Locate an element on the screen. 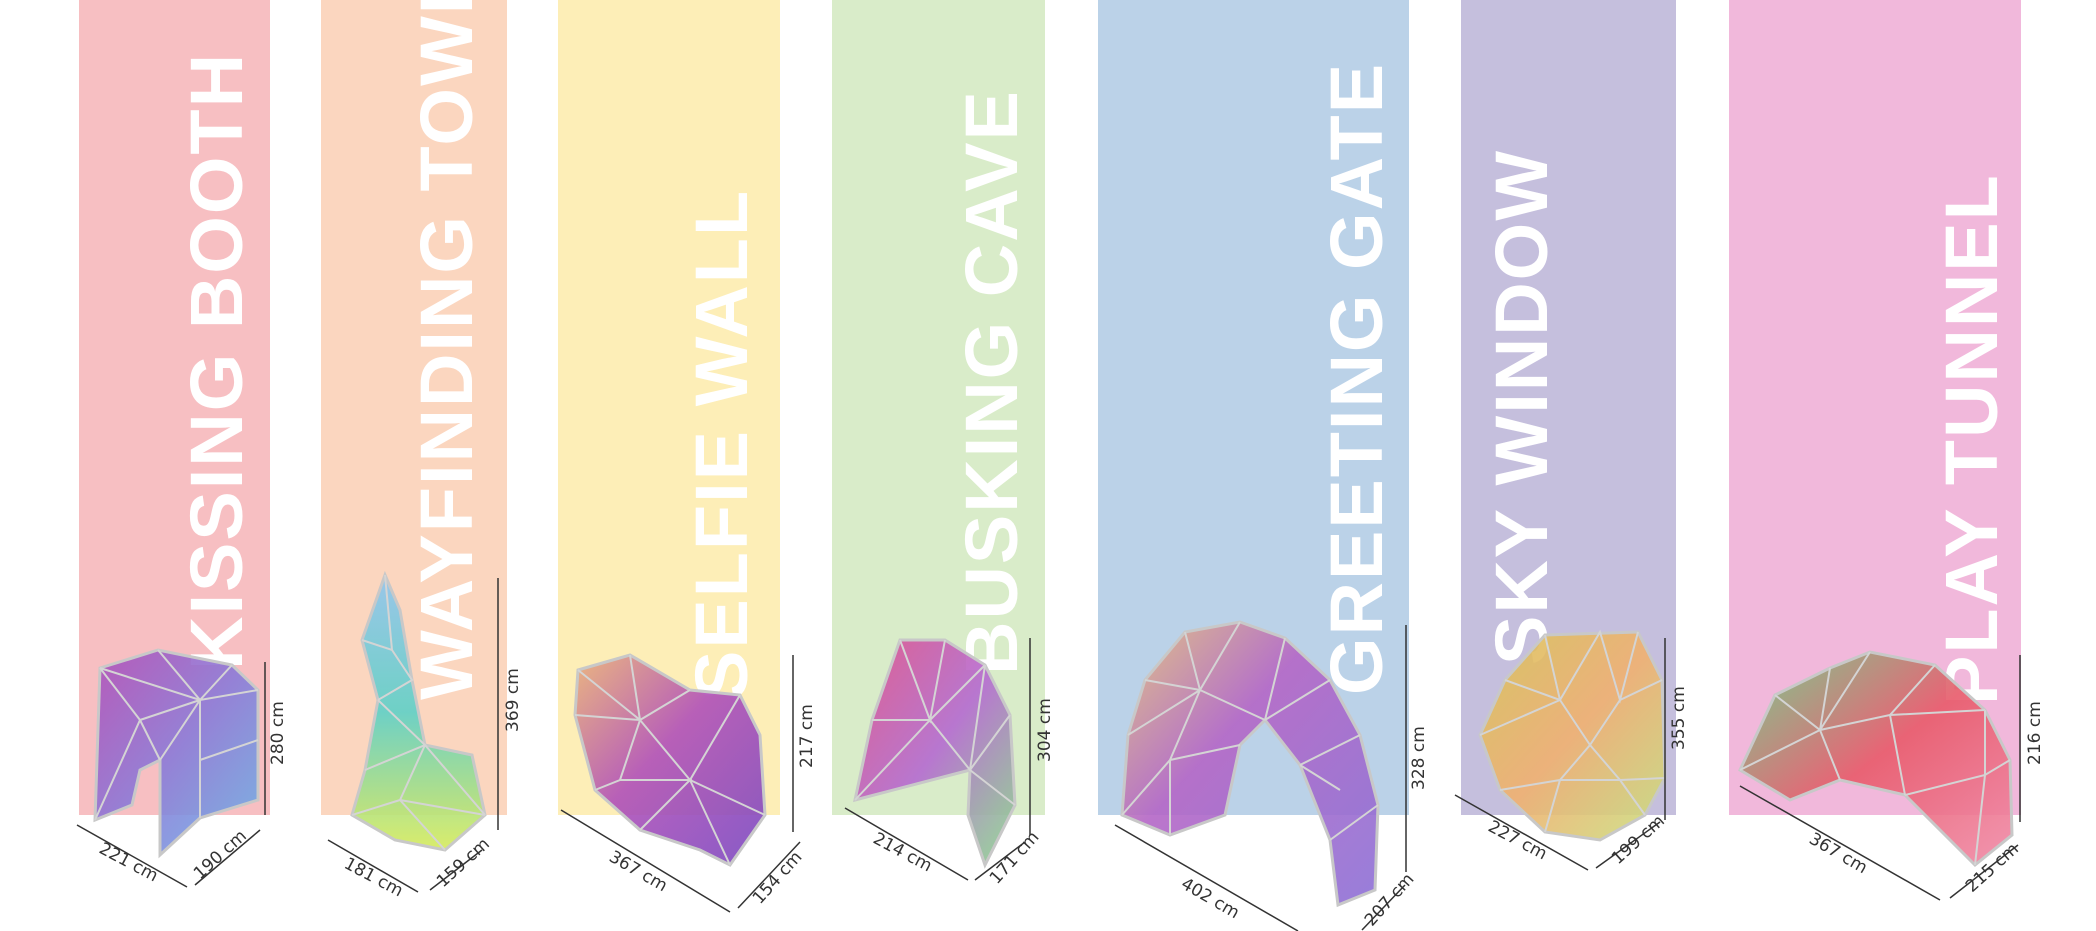 This screenshot has height=931, width=2096. length-wayfinding-tower: 181 cm is located at coordinates (374, 878).